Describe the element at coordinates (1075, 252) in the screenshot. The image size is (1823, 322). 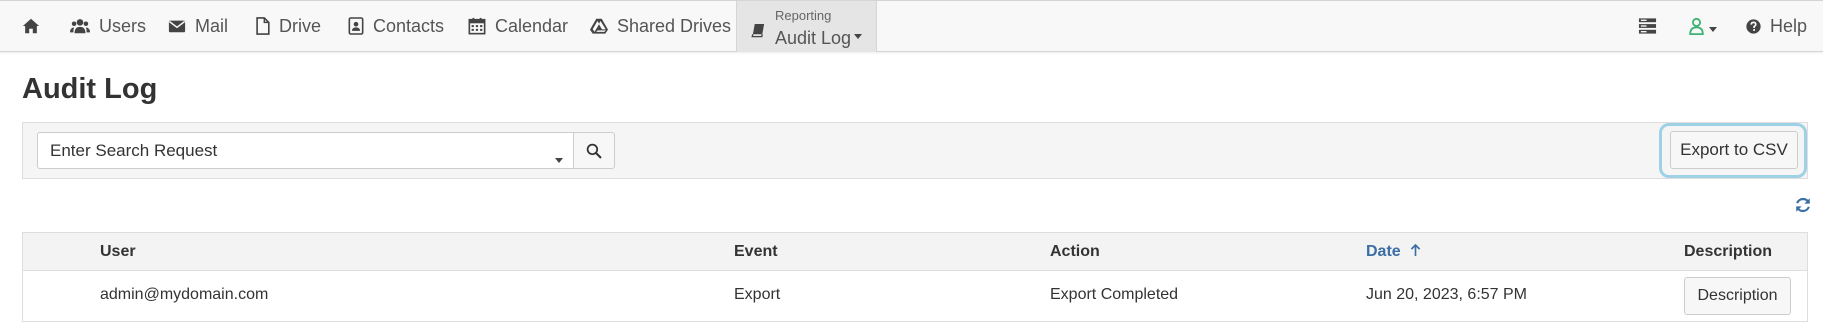
I see `column-header-action: Action` at that location.